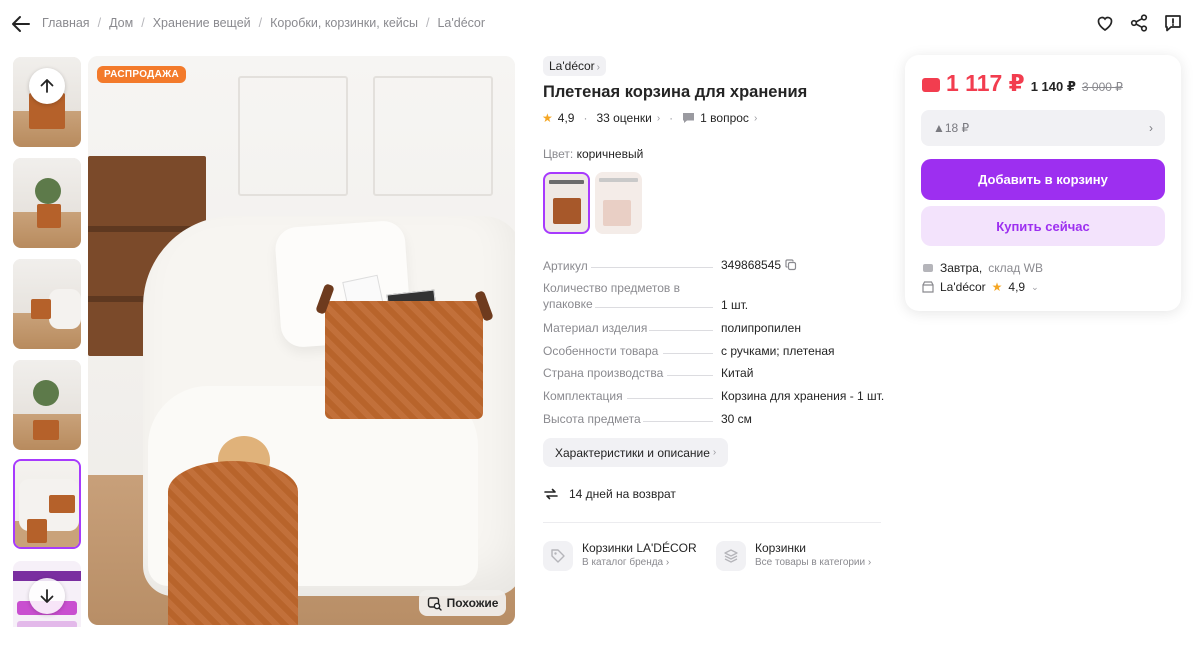 This screenshot has height=646, width=1200. What do you see at coordinates (121, 23) in the screenshot?
I see `breadcrumb-item-home-goods: Дом` at bounding box center [121, 23].